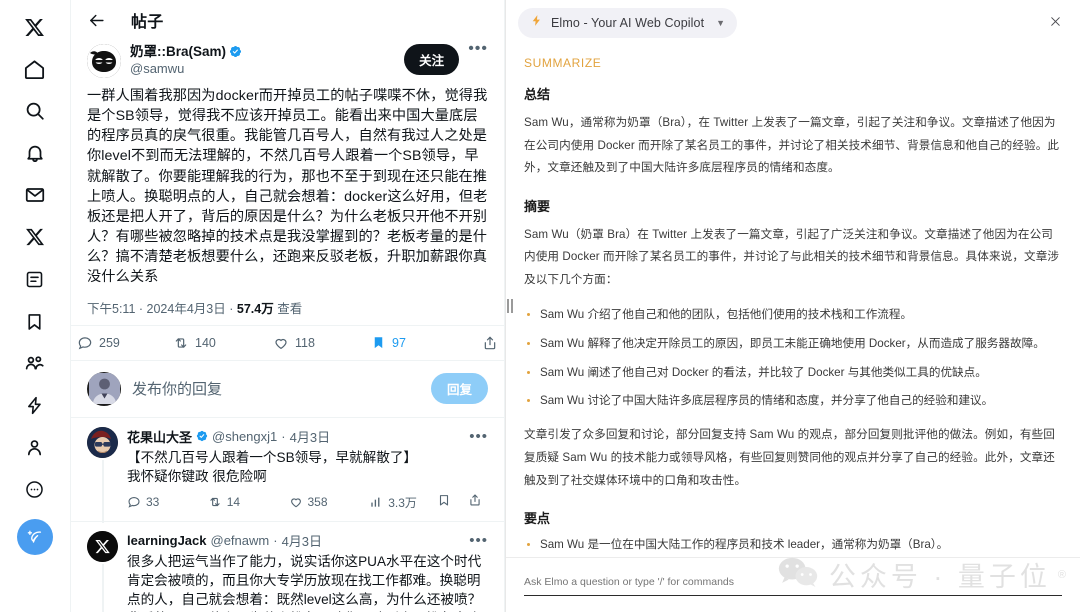 The image size is (1080, 612). Describe the element at coordinates (432, 59) in the screenshot. I see `follow-button: 关注` at that location.